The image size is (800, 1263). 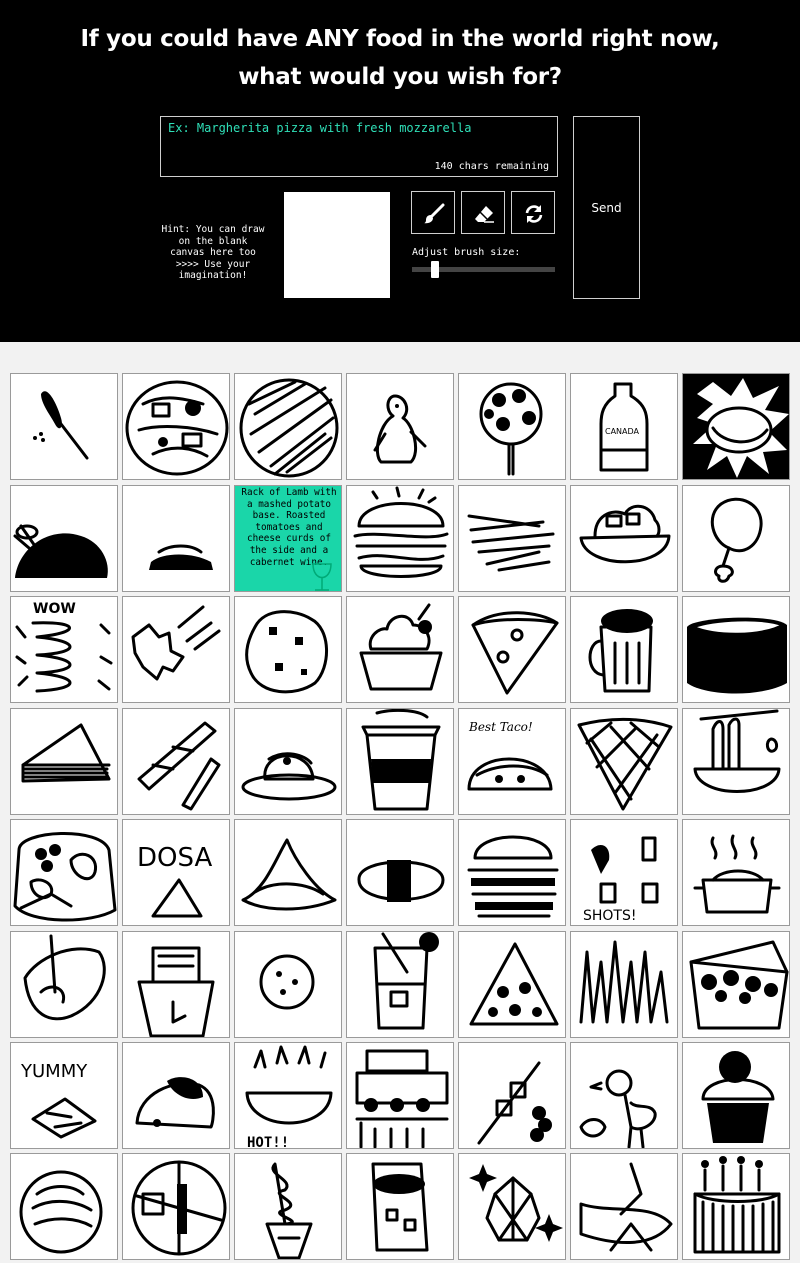 I want to click on doodle-coffee-cup, so click(x=401, y=760).